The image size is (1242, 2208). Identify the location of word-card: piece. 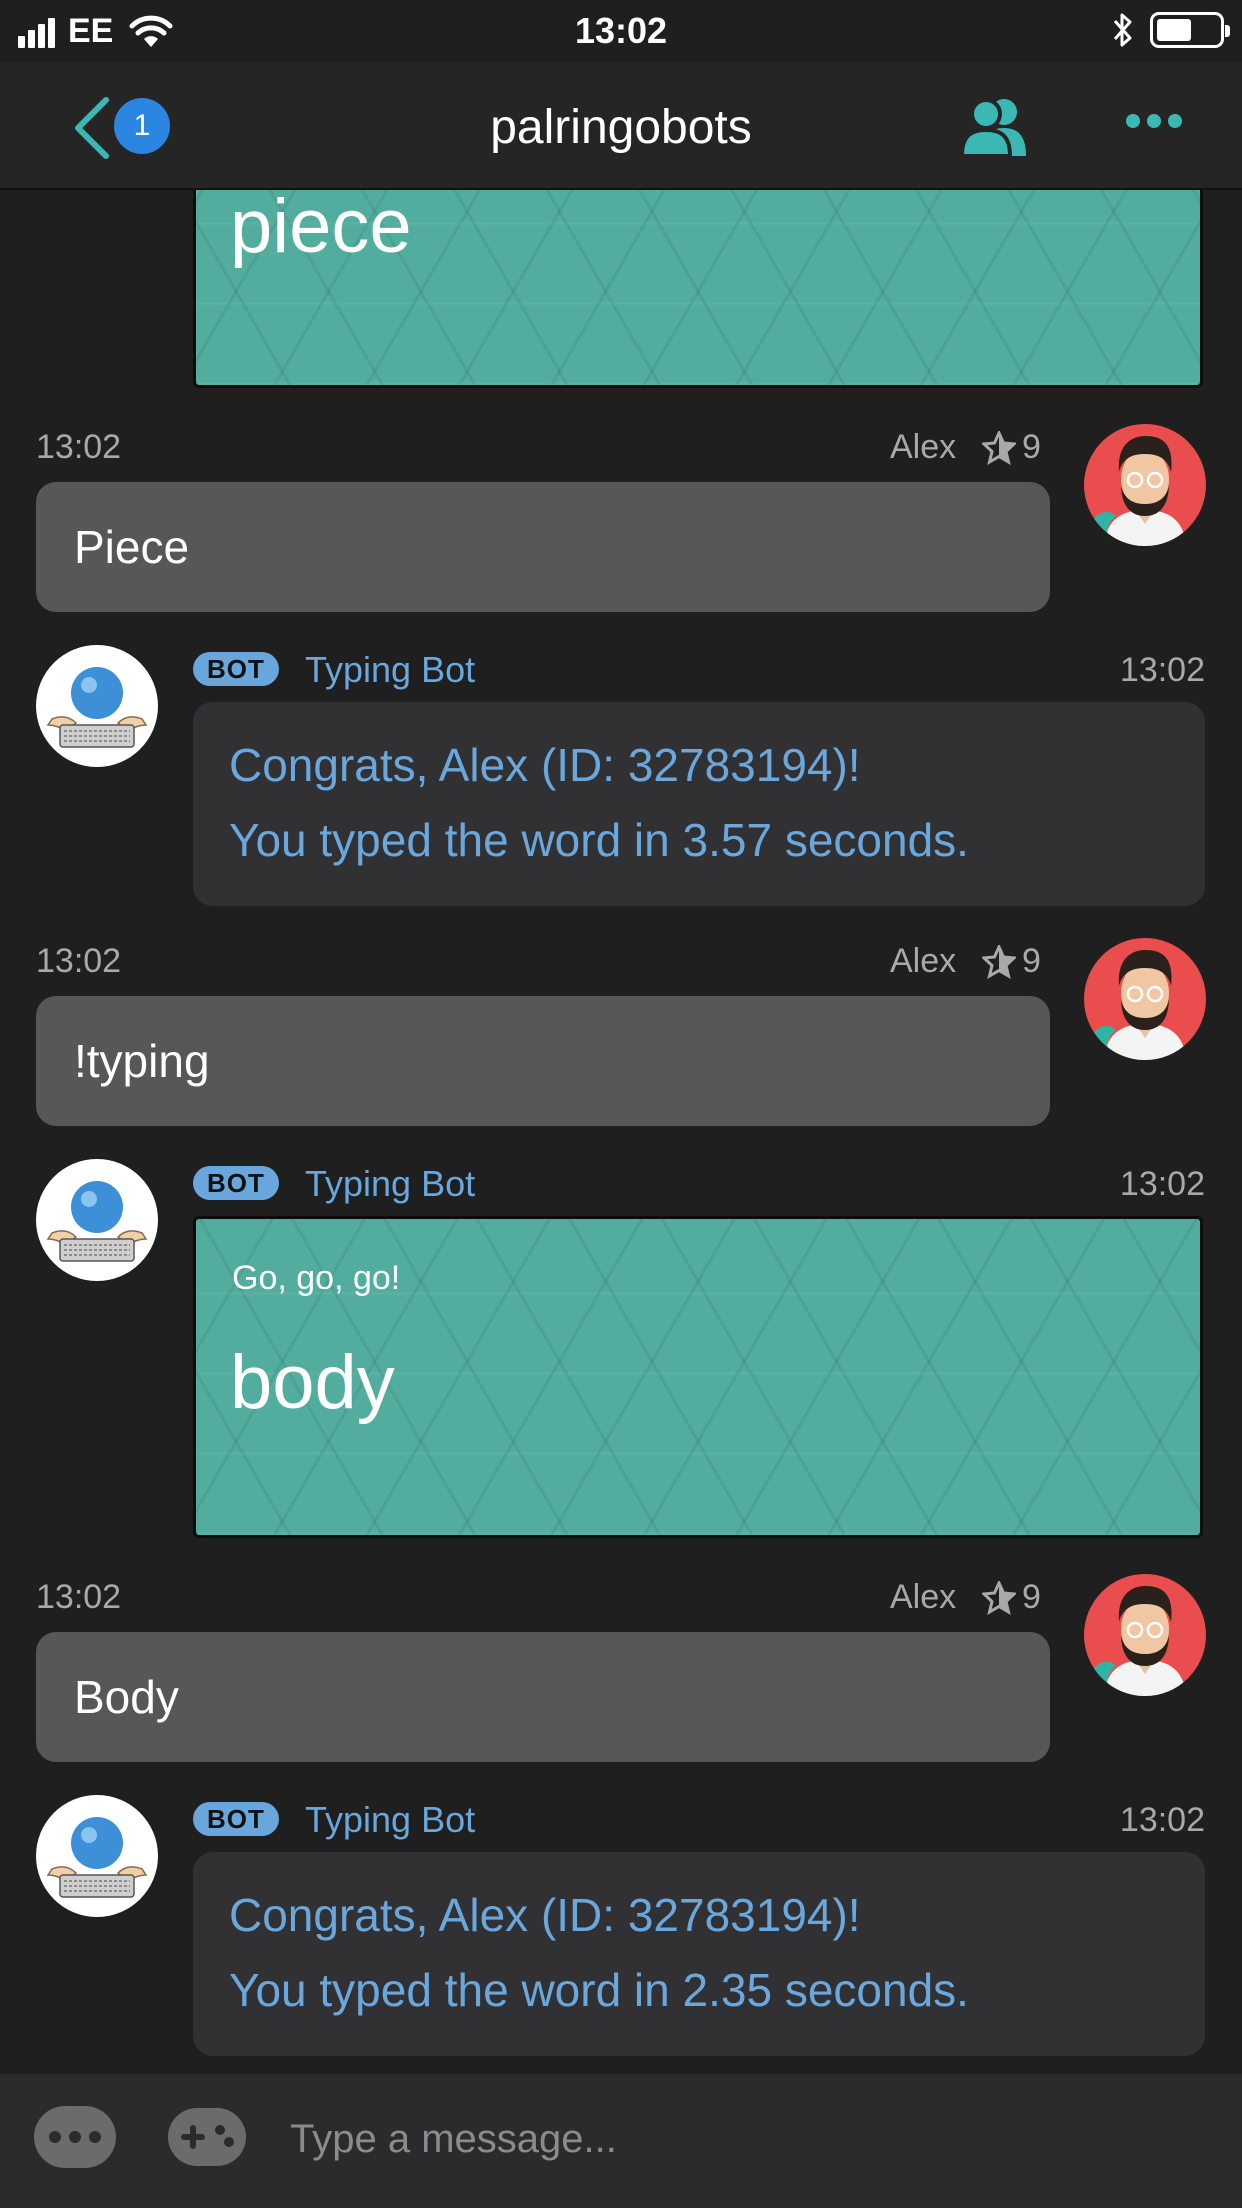
(698, 289).